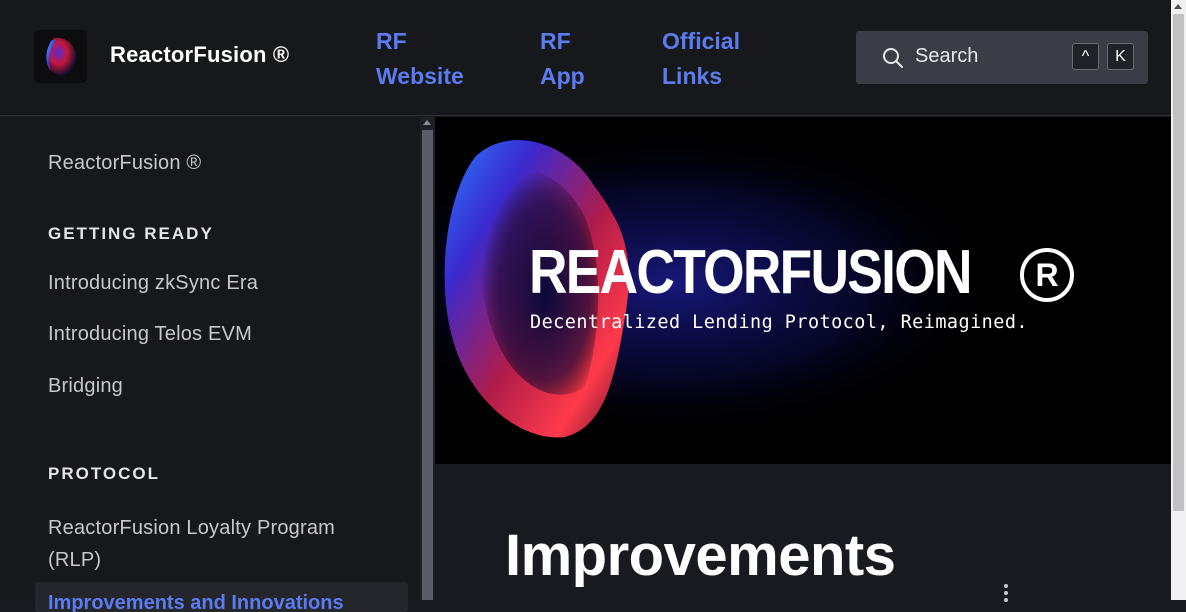 The width and height of the screenshot is (1186, 612). Describe the element at coordinates (131, 233) in the screenshot. I see `sidebar-heading-getting-ready: GETTING READY` at that location.